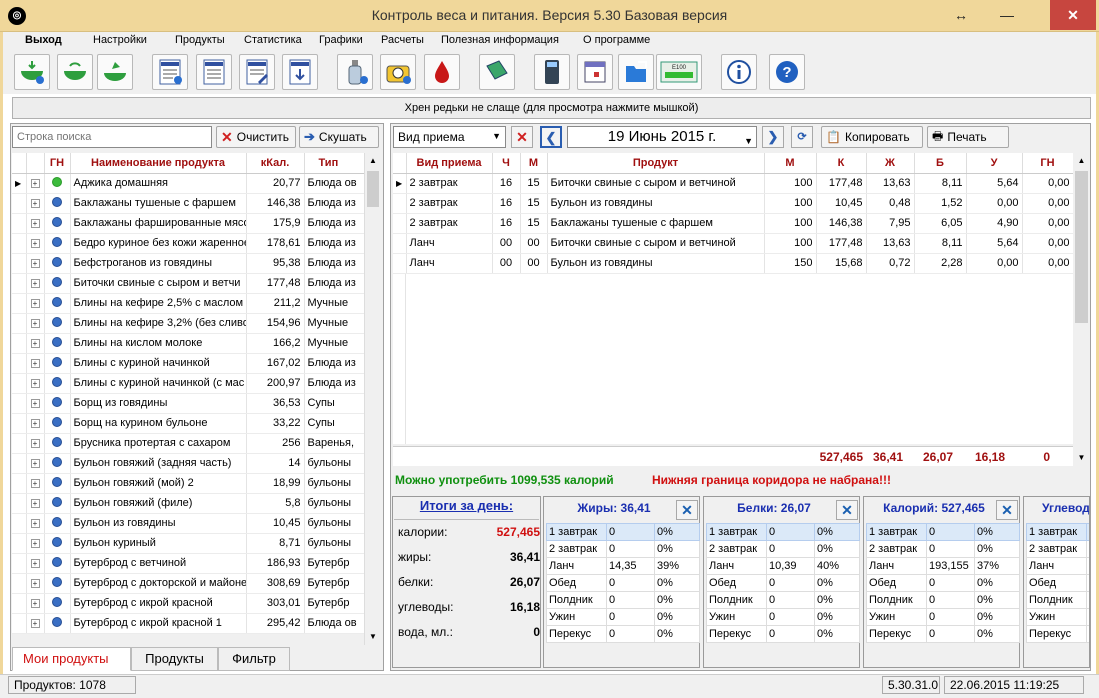  Describe the element at coordinates (1057, 549) in the screenshot. I see `breakdown-row: 2 завтрак` at that location.